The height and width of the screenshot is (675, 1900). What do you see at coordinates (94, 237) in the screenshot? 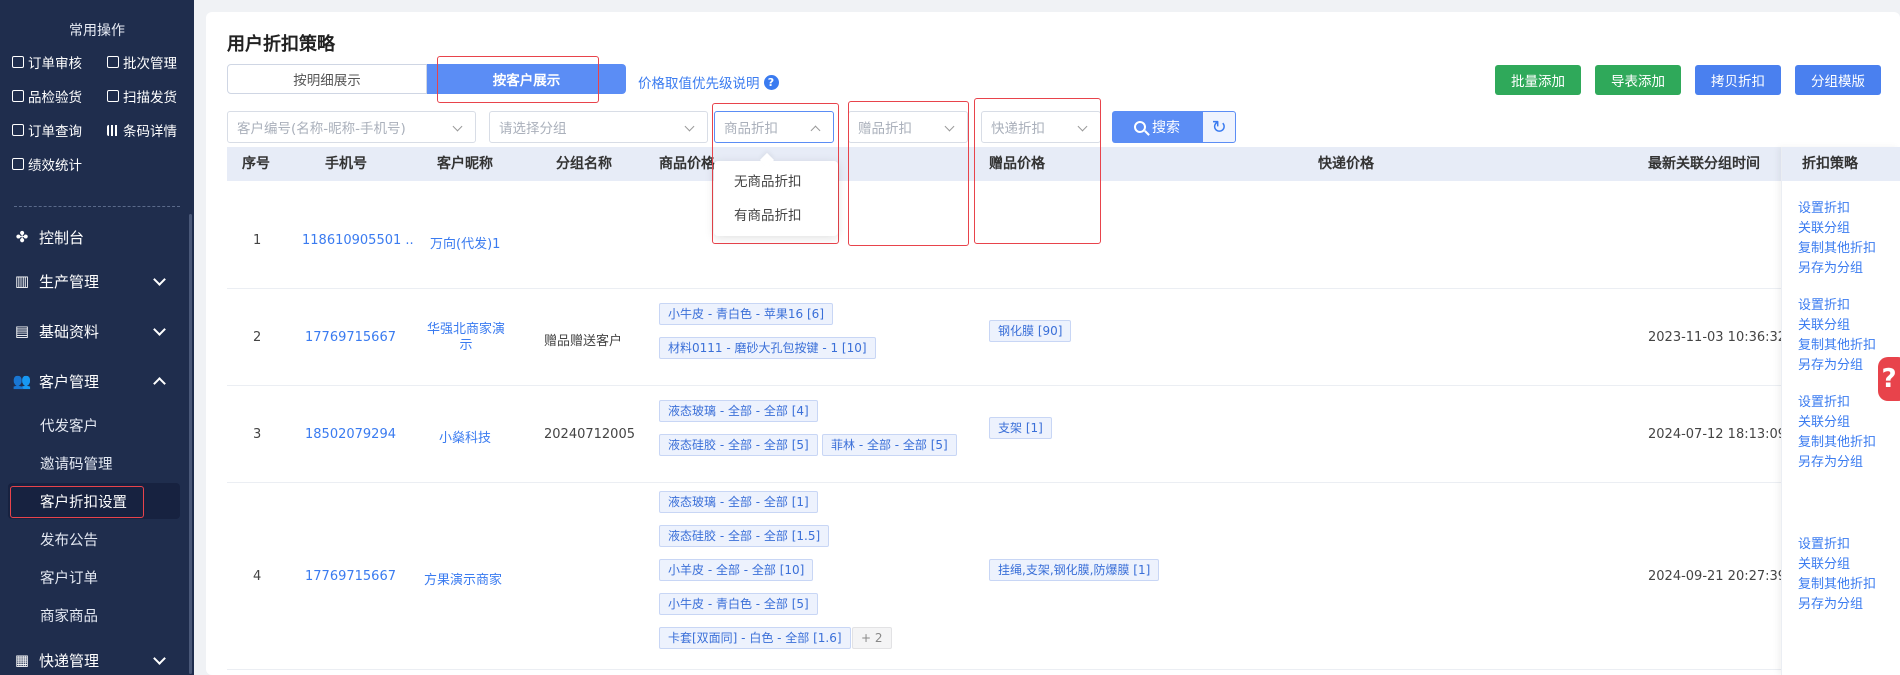
I see `nav-dashboard: ✤ 控制台` at bounding box center [94, 237].